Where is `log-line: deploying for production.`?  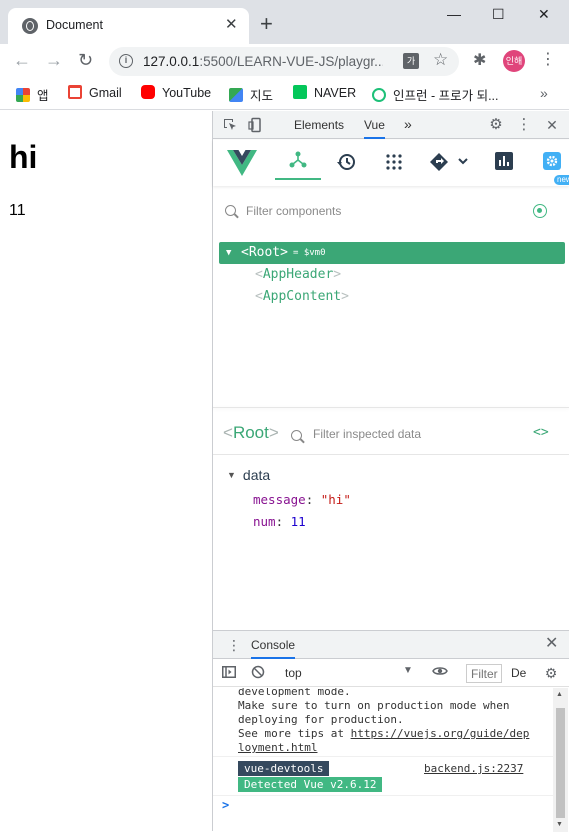
log-line: deploying for production. is located at coordinates (321, 719).